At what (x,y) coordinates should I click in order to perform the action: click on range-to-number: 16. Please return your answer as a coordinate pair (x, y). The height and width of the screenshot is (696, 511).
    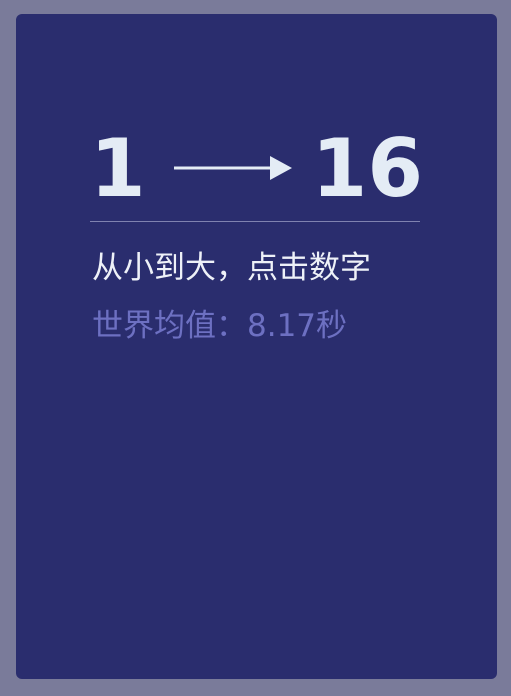
    Looking at the image, I should click on (367, 168).